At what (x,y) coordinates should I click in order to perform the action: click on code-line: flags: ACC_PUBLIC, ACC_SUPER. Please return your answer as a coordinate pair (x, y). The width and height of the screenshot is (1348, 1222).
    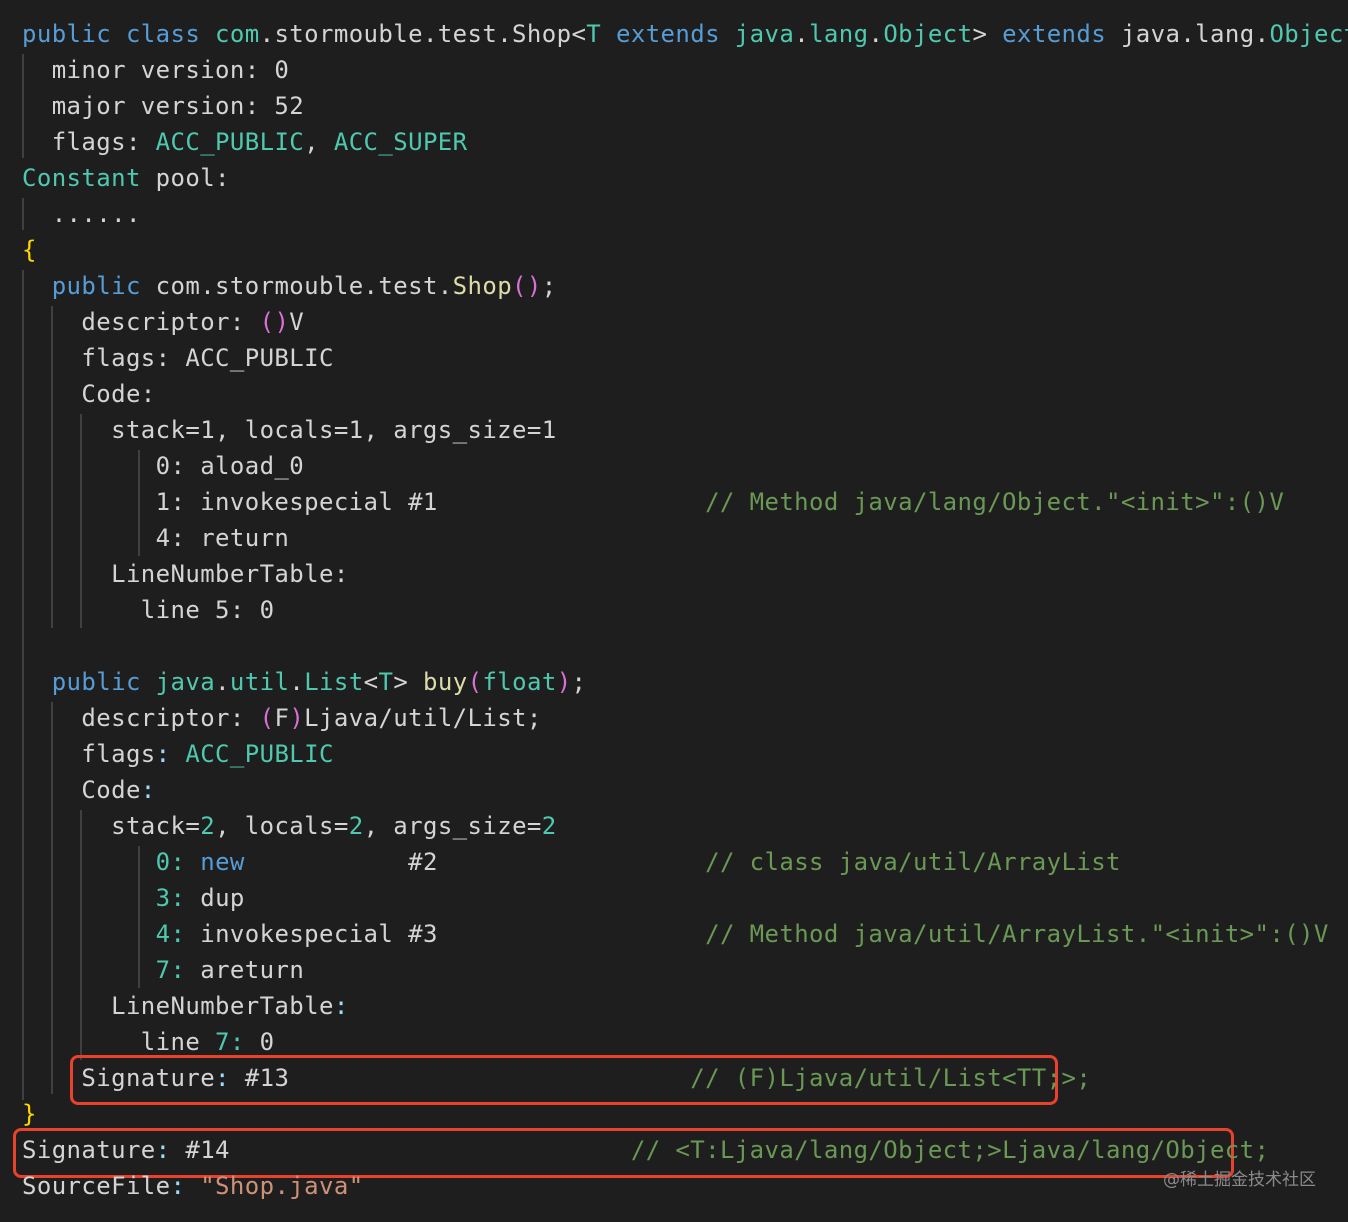
    Looking at the image, I should click on (245, 142).